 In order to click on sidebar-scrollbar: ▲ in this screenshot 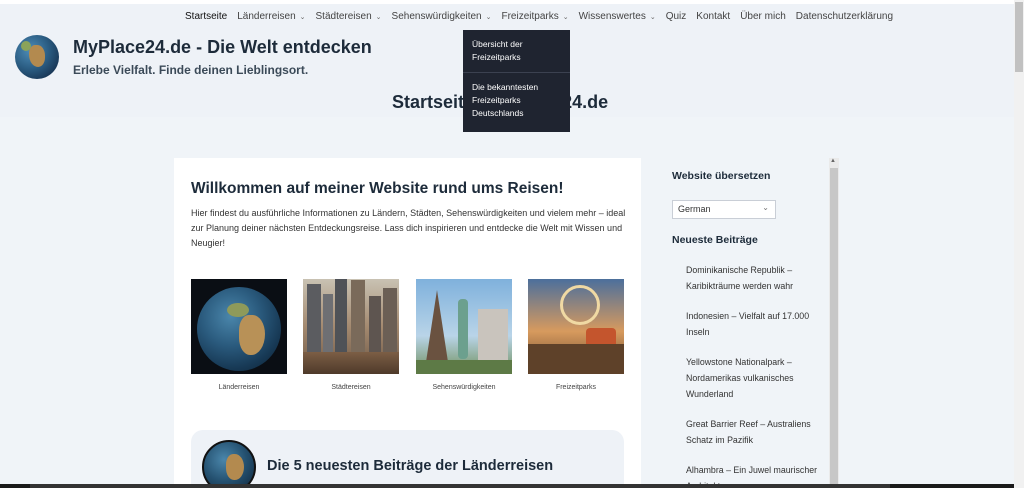, I will do `click(834, 323)`.